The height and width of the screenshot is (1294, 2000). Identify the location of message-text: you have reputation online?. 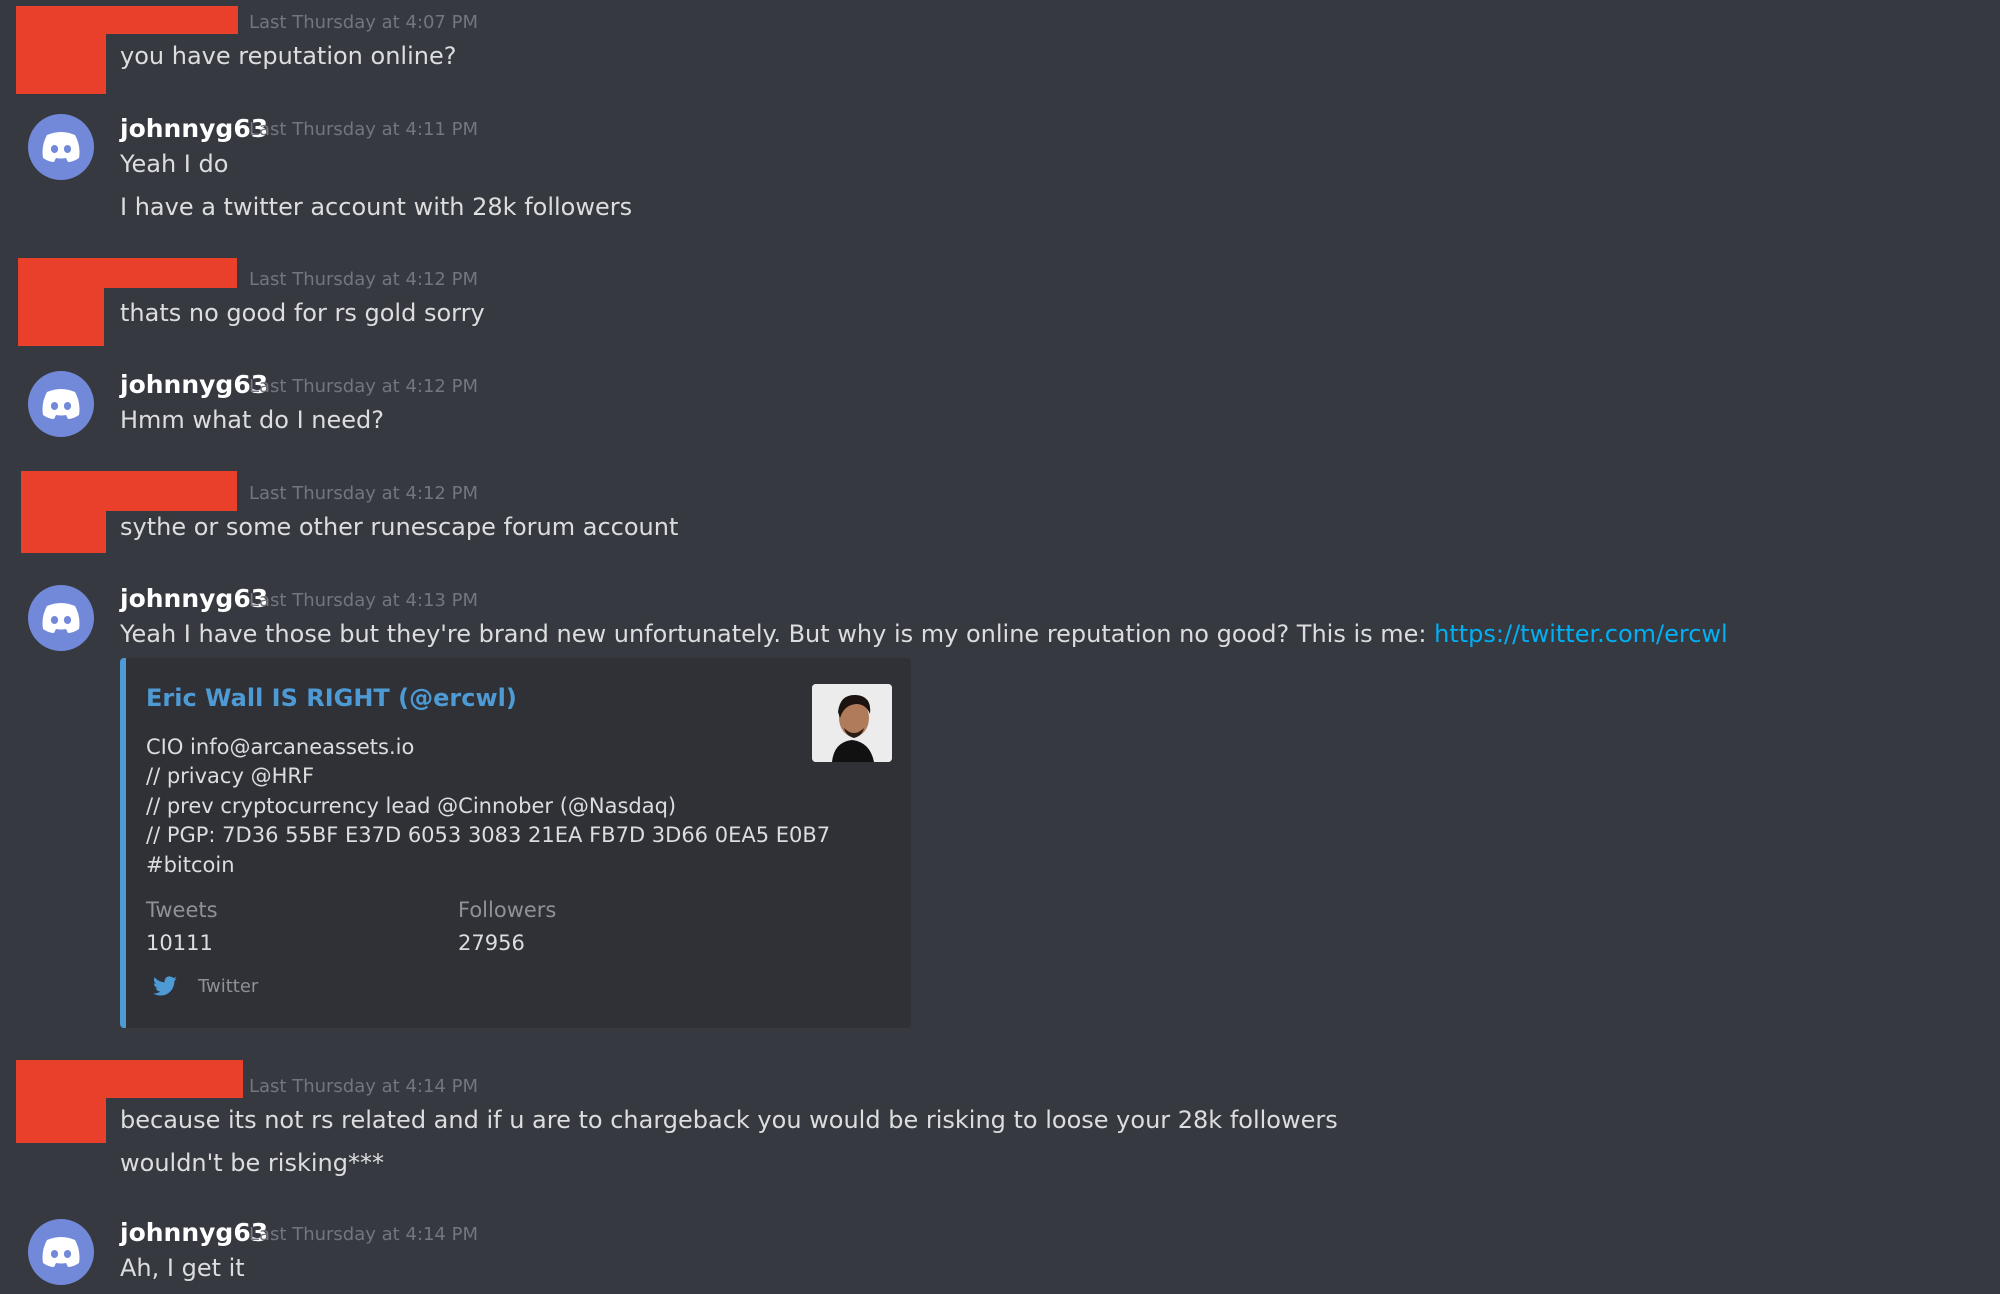
(288, 56).